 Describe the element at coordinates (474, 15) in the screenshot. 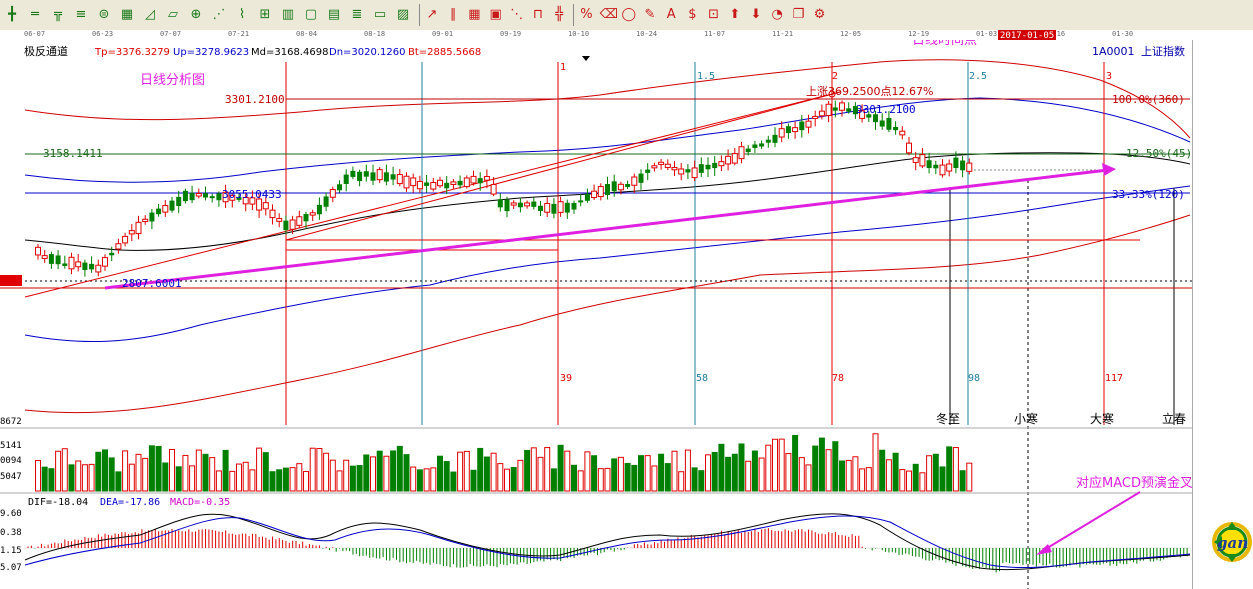

I see `grid-table-icon: ▦` at that location.